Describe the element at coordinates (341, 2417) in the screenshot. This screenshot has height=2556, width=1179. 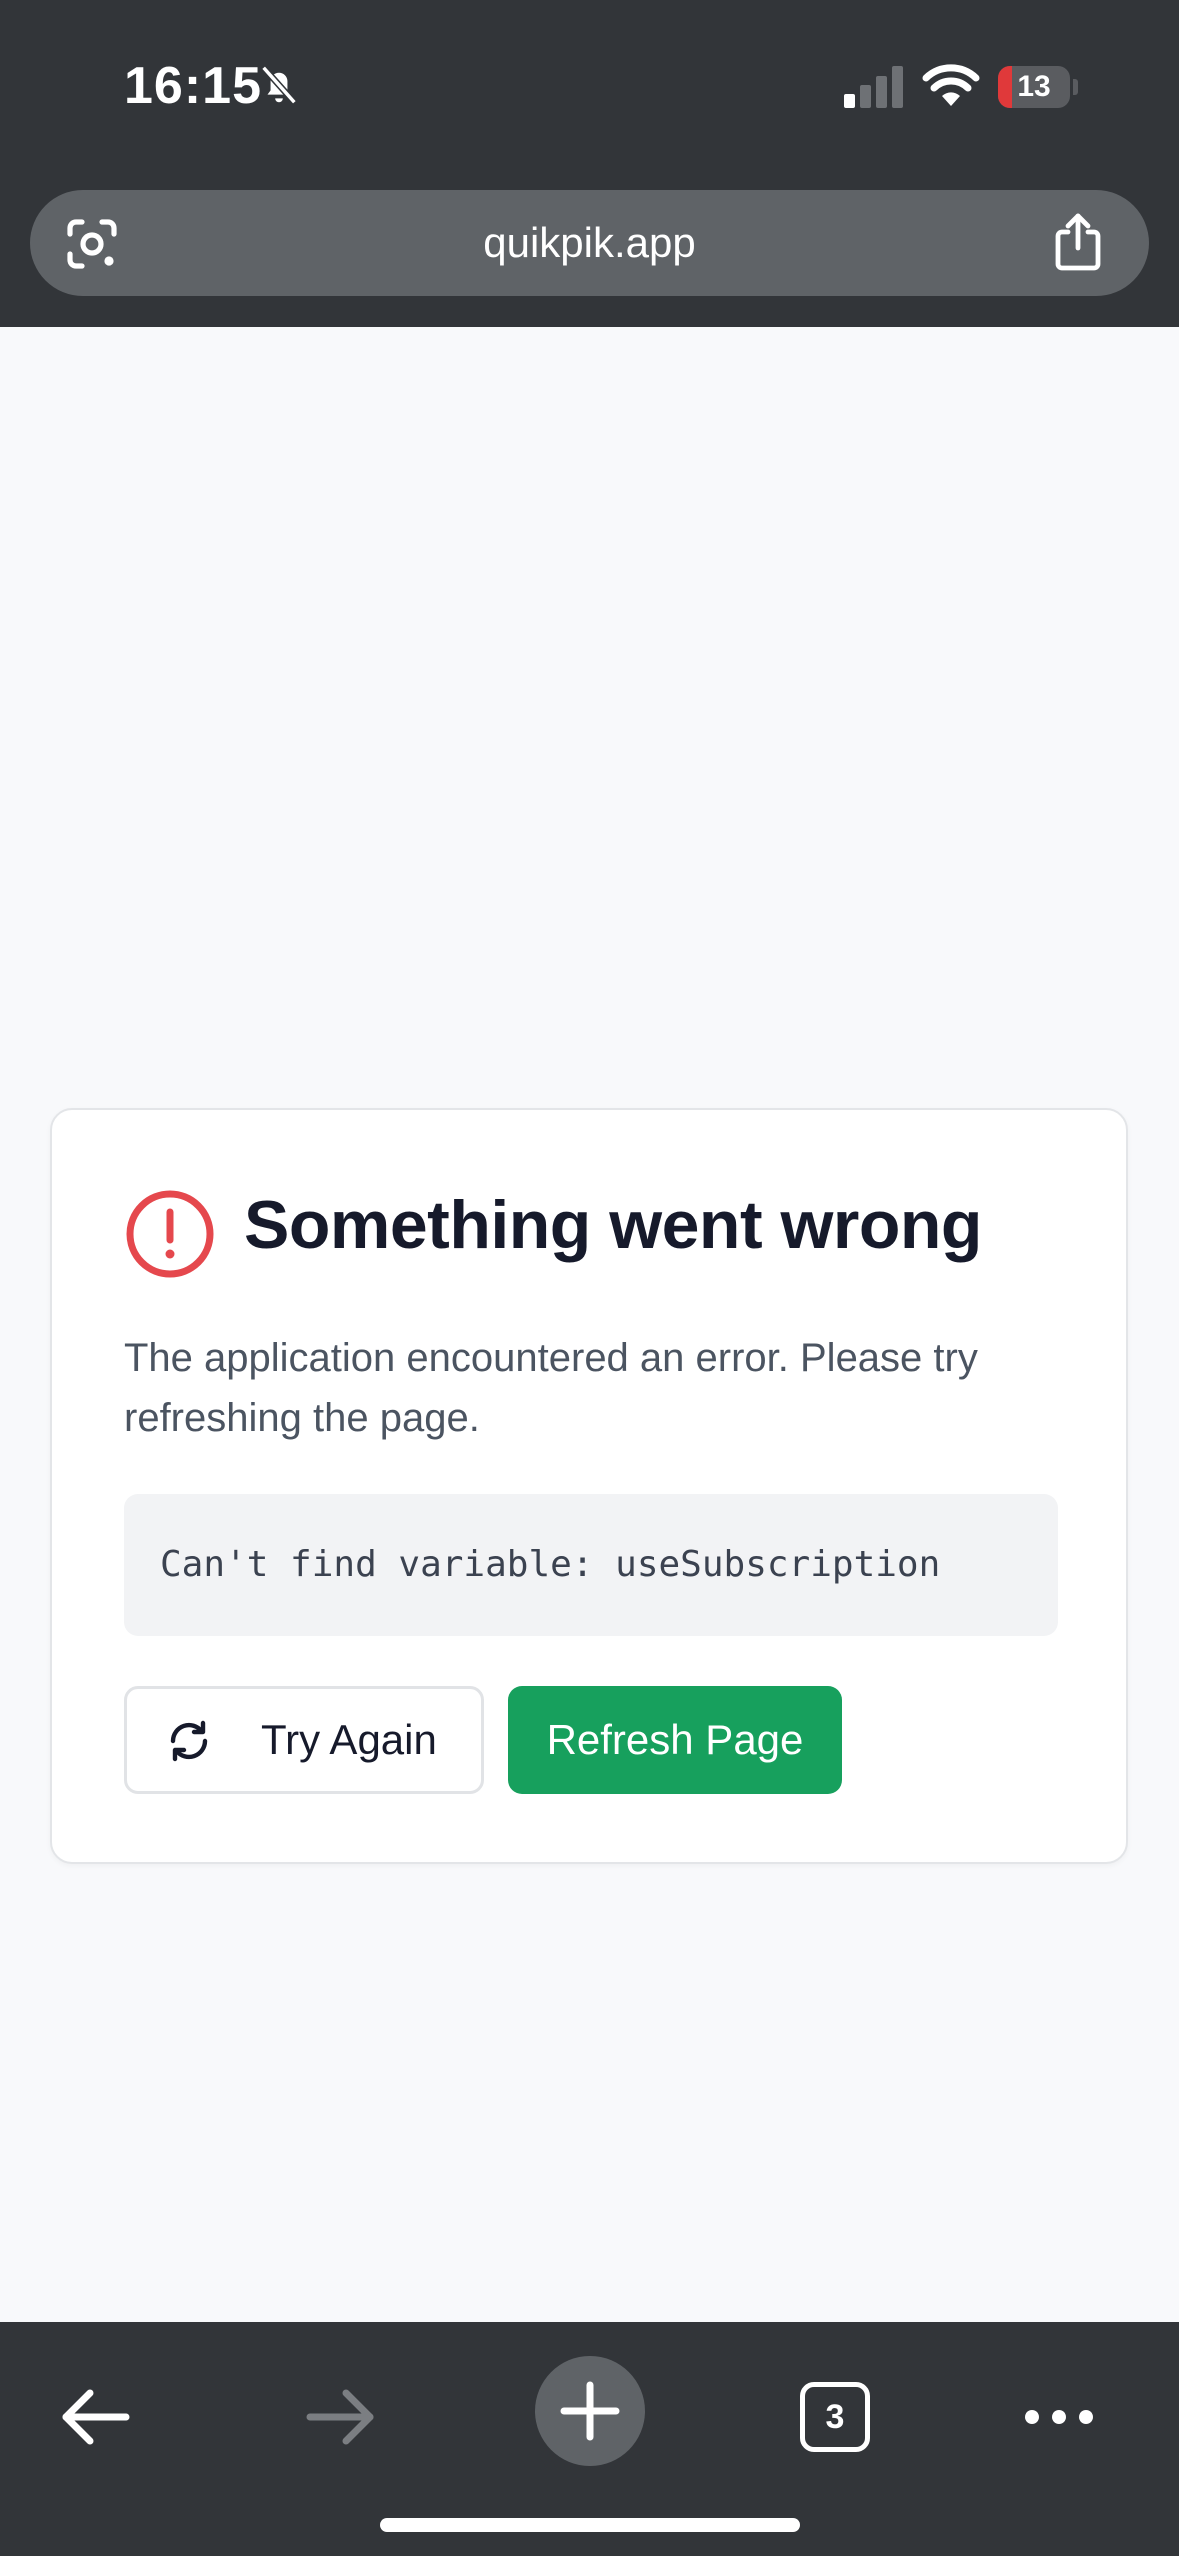
I see `forward-arrow-icon` at that location.